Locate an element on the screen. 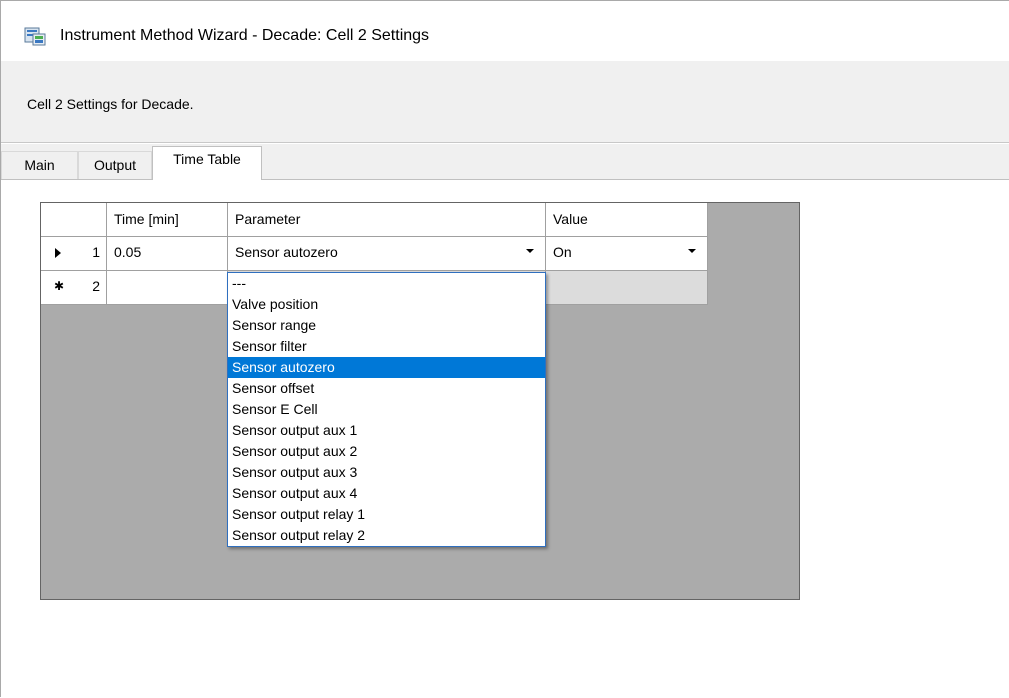 The height and width of the screenshot is (698, 1009). tab-main: Main is located at coordinates (39, 165).